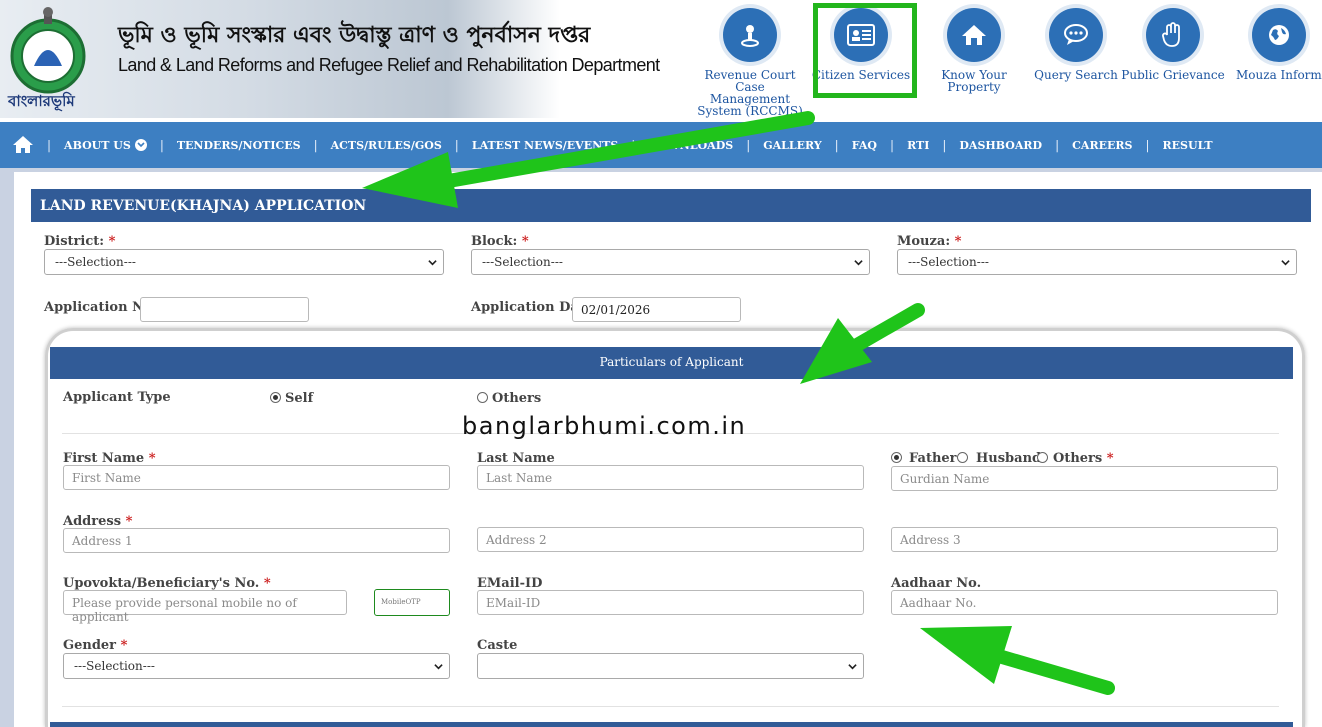 Image resolution: width=1322 pixels, height=727 pixels. Describe the element at coordinates (962, 457) in the screenshot. I see `relation-husband-radio` at that location.